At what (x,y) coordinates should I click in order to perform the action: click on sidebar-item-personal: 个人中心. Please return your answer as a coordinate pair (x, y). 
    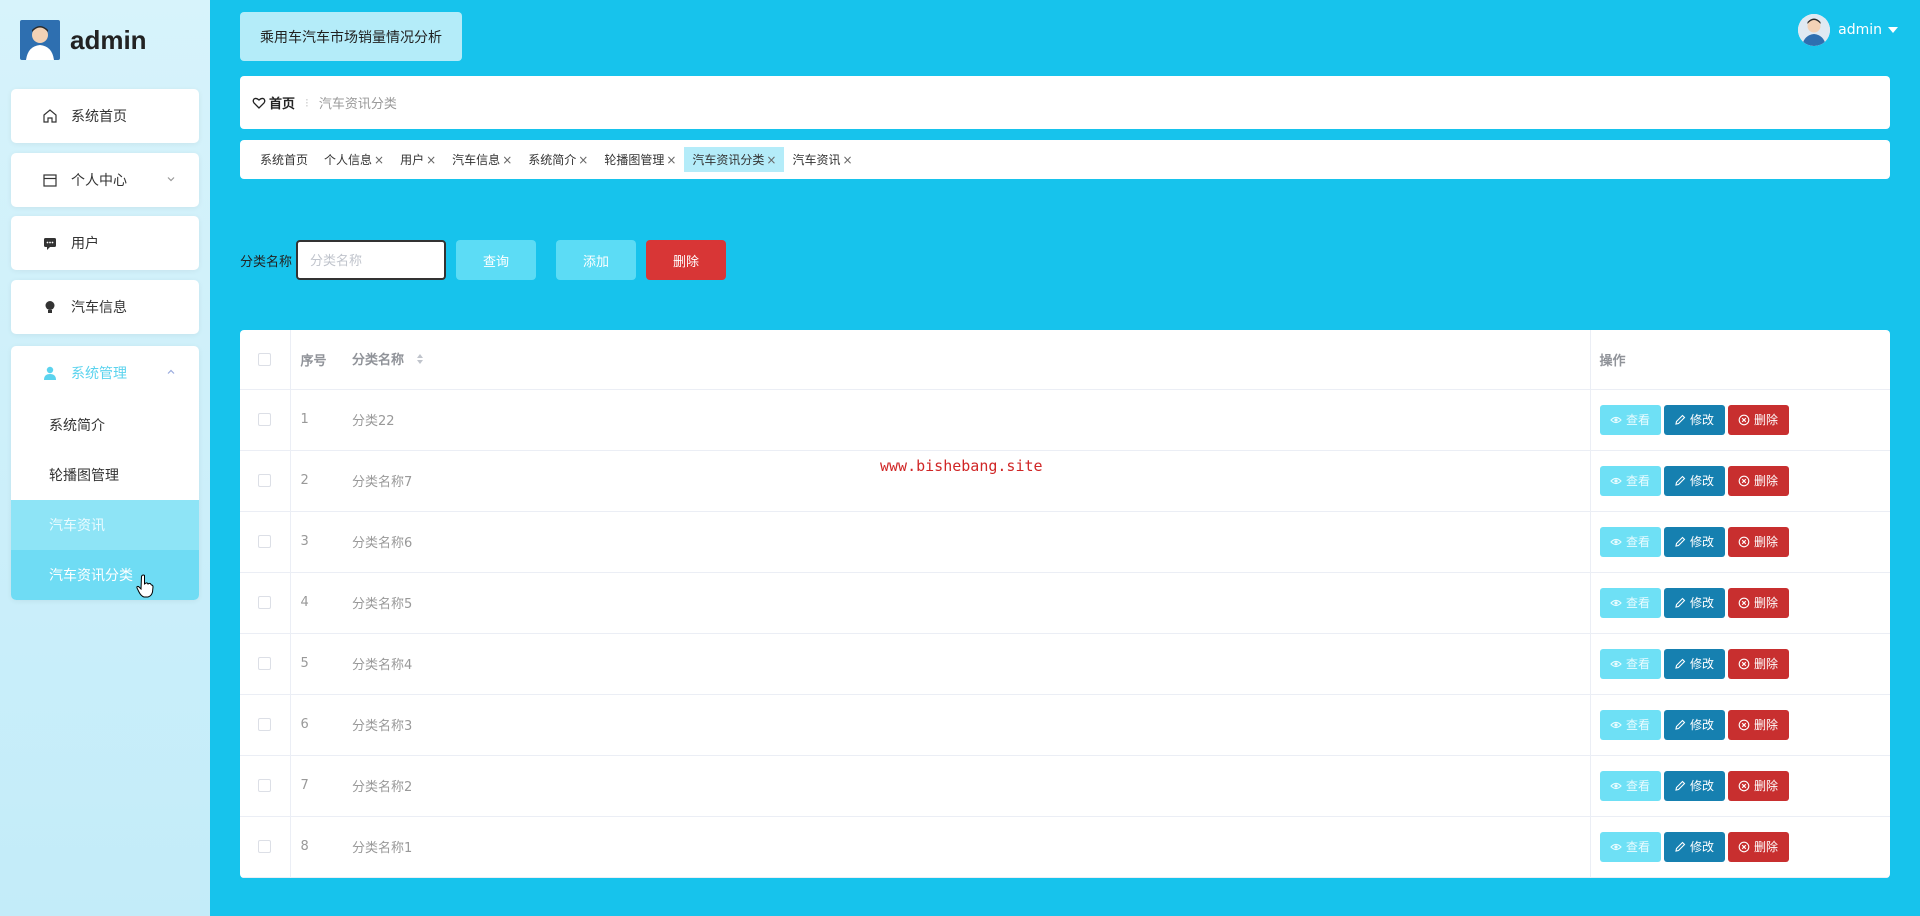
    Looking at the image, I should click on (105, 180).